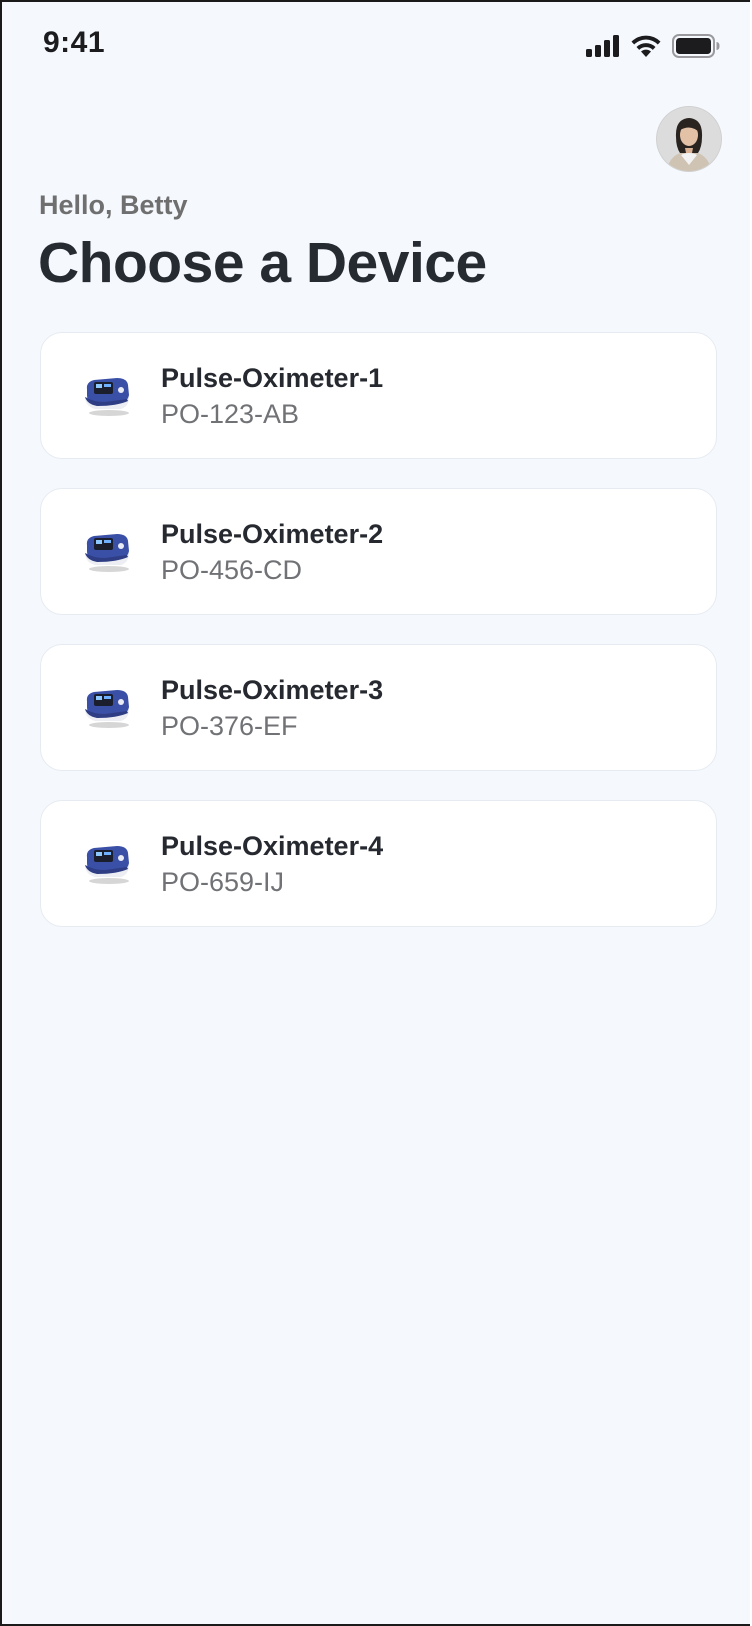 The width and height of the screenshot is (752, 1626). I want to click on device-serial: PO-659-IJ, so click(223, 882).